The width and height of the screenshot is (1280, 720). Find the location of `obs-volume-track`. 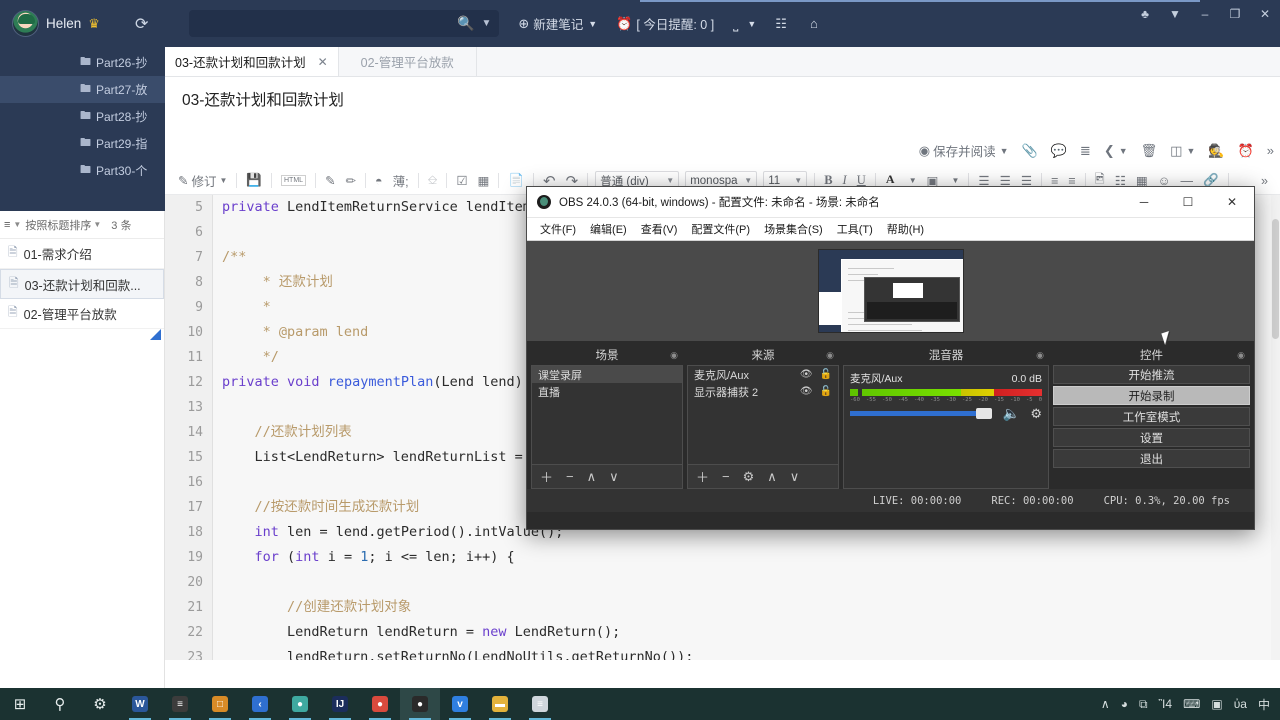

obs-volume-track is located at coordinates (921, 413).